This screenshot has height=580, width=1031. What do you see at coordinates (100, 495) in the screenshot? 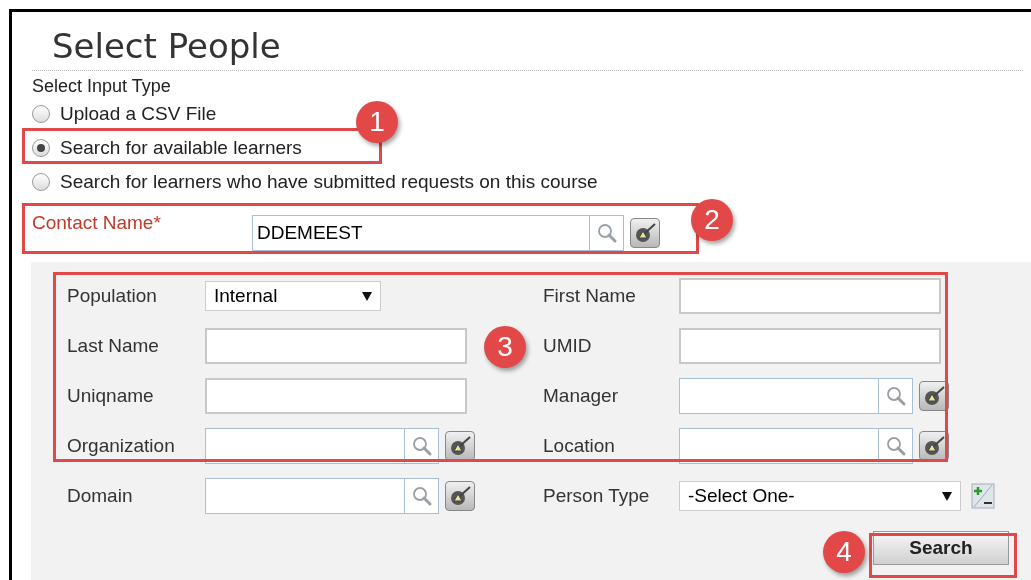
I see `field-label: Domain` at bounding box center [100, 495].